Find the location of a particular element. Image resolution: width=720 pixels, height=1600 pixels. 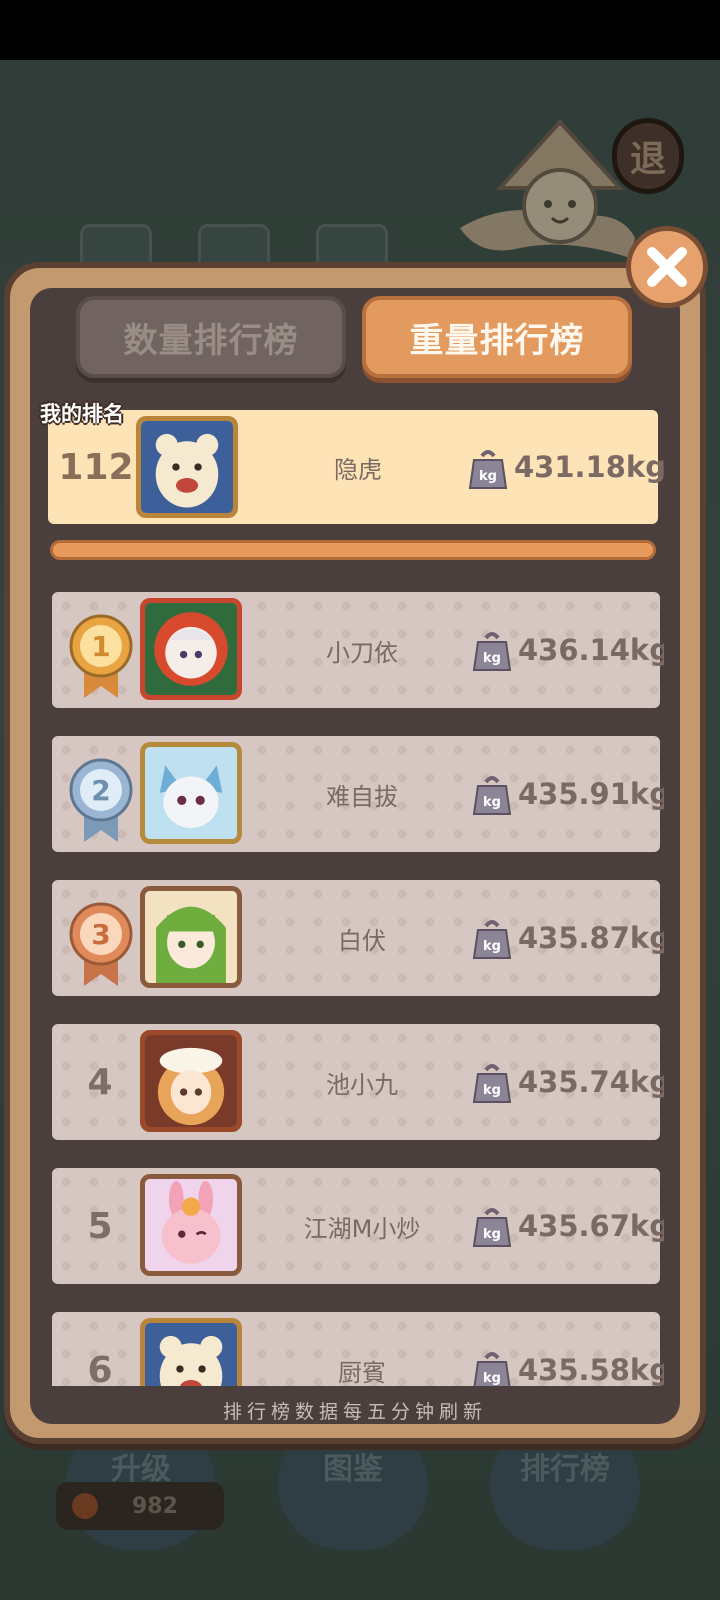

weight-value: 435.67kg is located at coordinates (591, 1226).